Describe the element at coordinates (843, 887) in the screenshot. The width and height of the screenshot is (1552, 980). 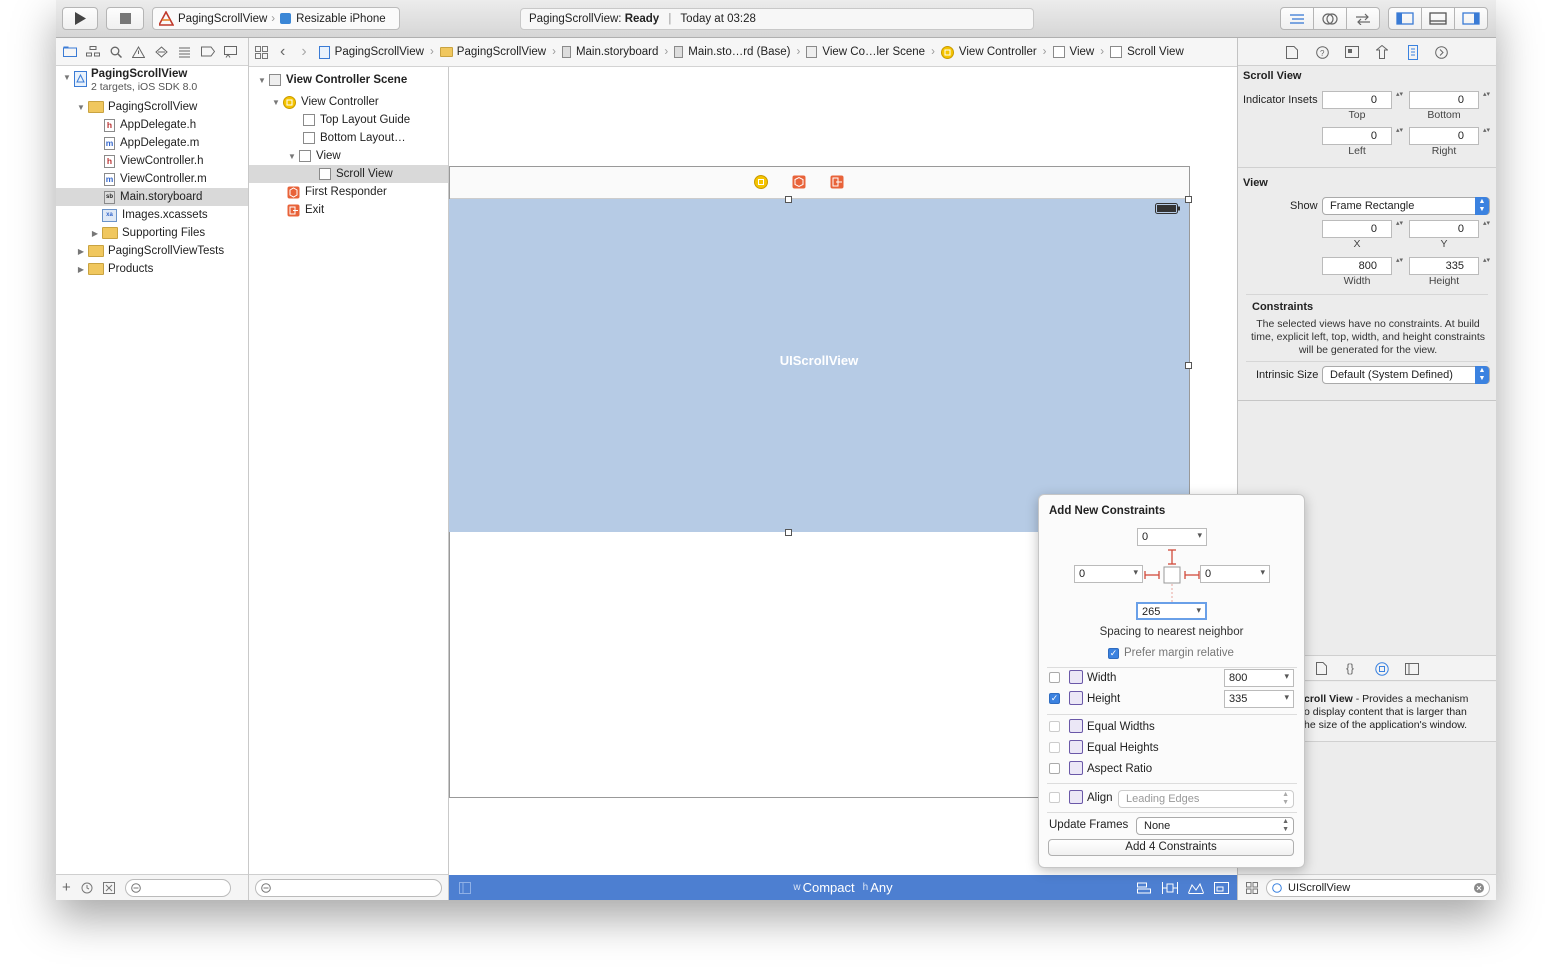
I see `size-class-bar: w Compact h Any` at that location.